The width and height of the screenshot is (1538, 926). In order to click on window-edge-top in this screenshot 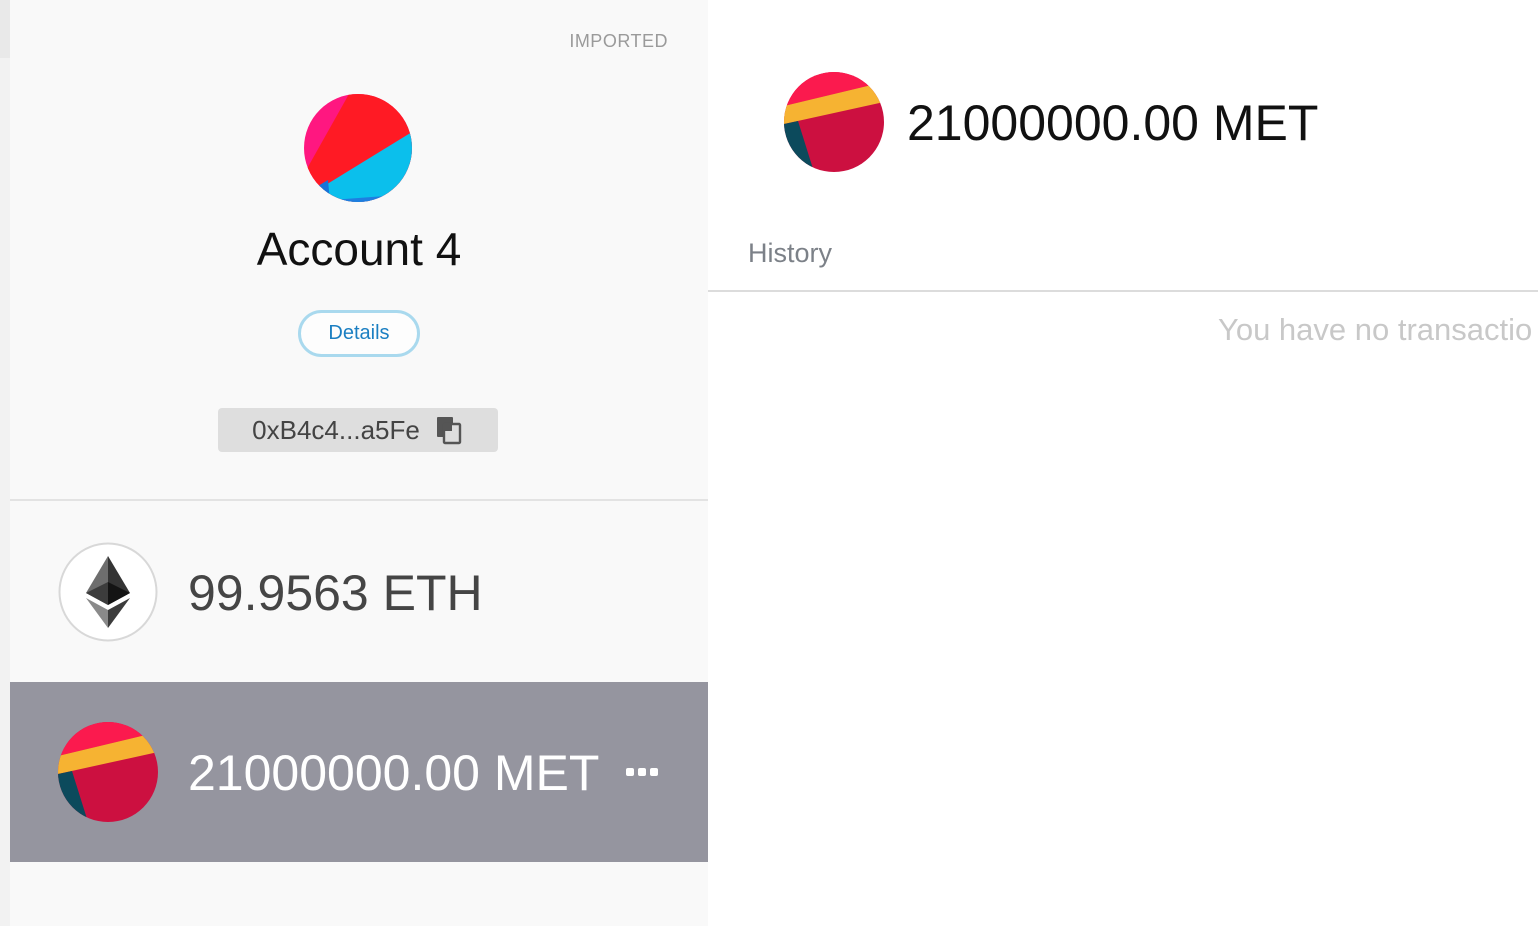, I will do `click(5, 29)`.